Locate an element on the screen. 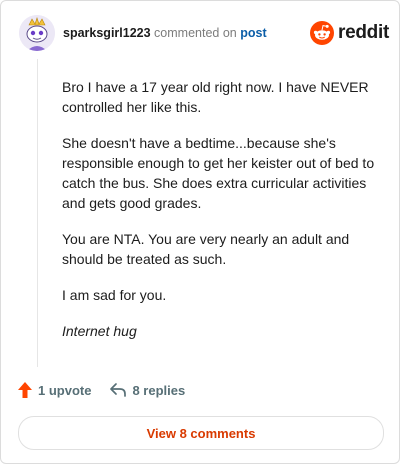 The height and width of the screenshot is (464, 400). comment-actions: 1 upvote 8 replies is located at coordinates (101, 390).